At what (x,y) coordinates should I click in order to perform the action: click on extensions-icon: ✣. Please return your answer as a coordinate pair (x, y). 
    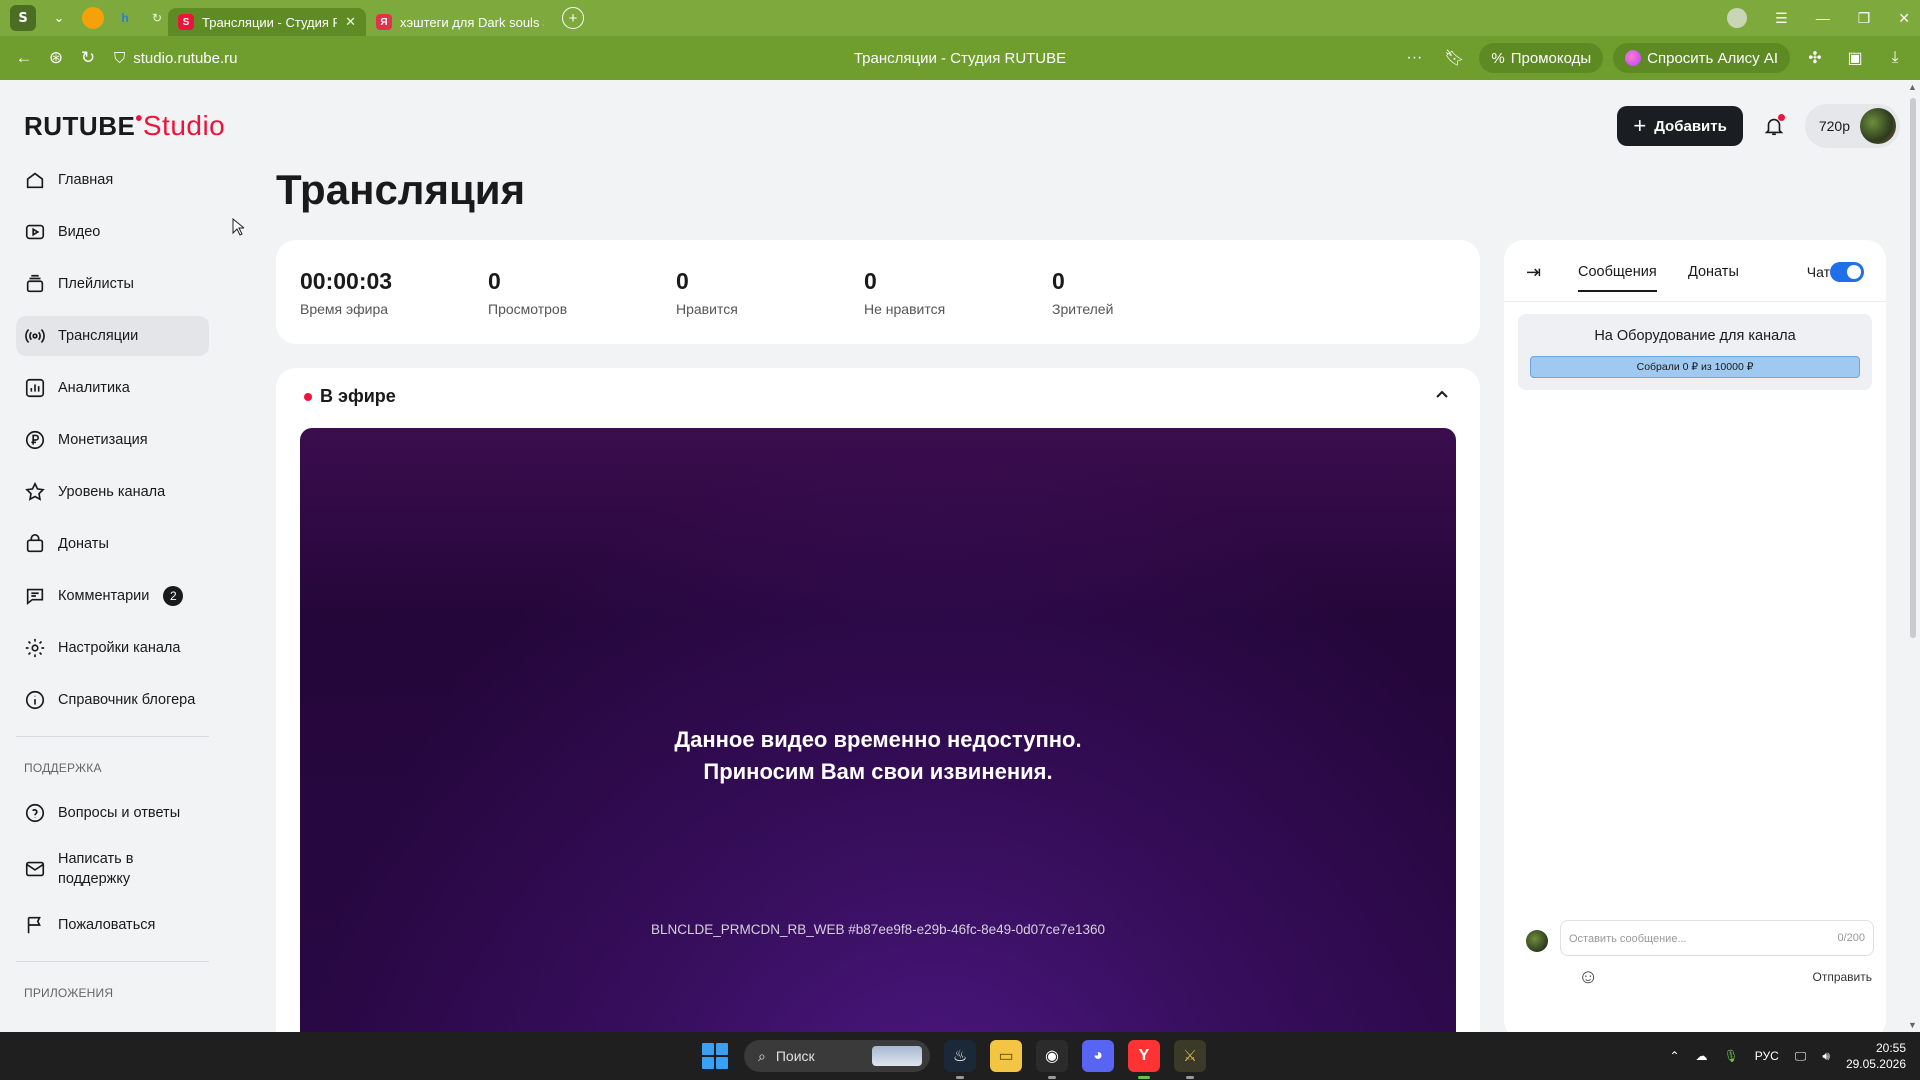
    Looking at the image, I should click on (1815, 58).